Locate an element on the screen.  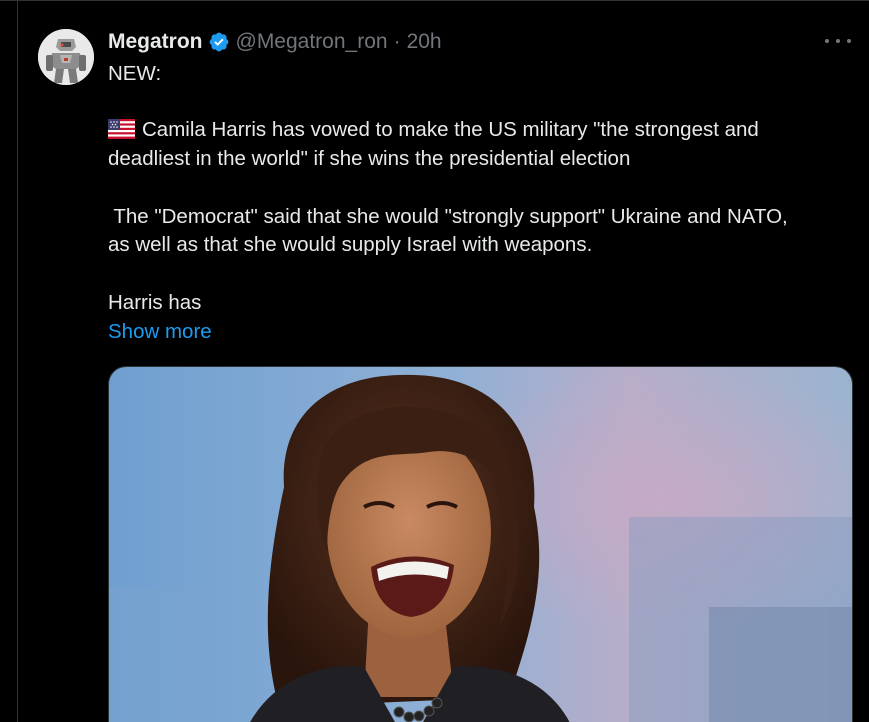
avatar is located at coordinates (66, 57).